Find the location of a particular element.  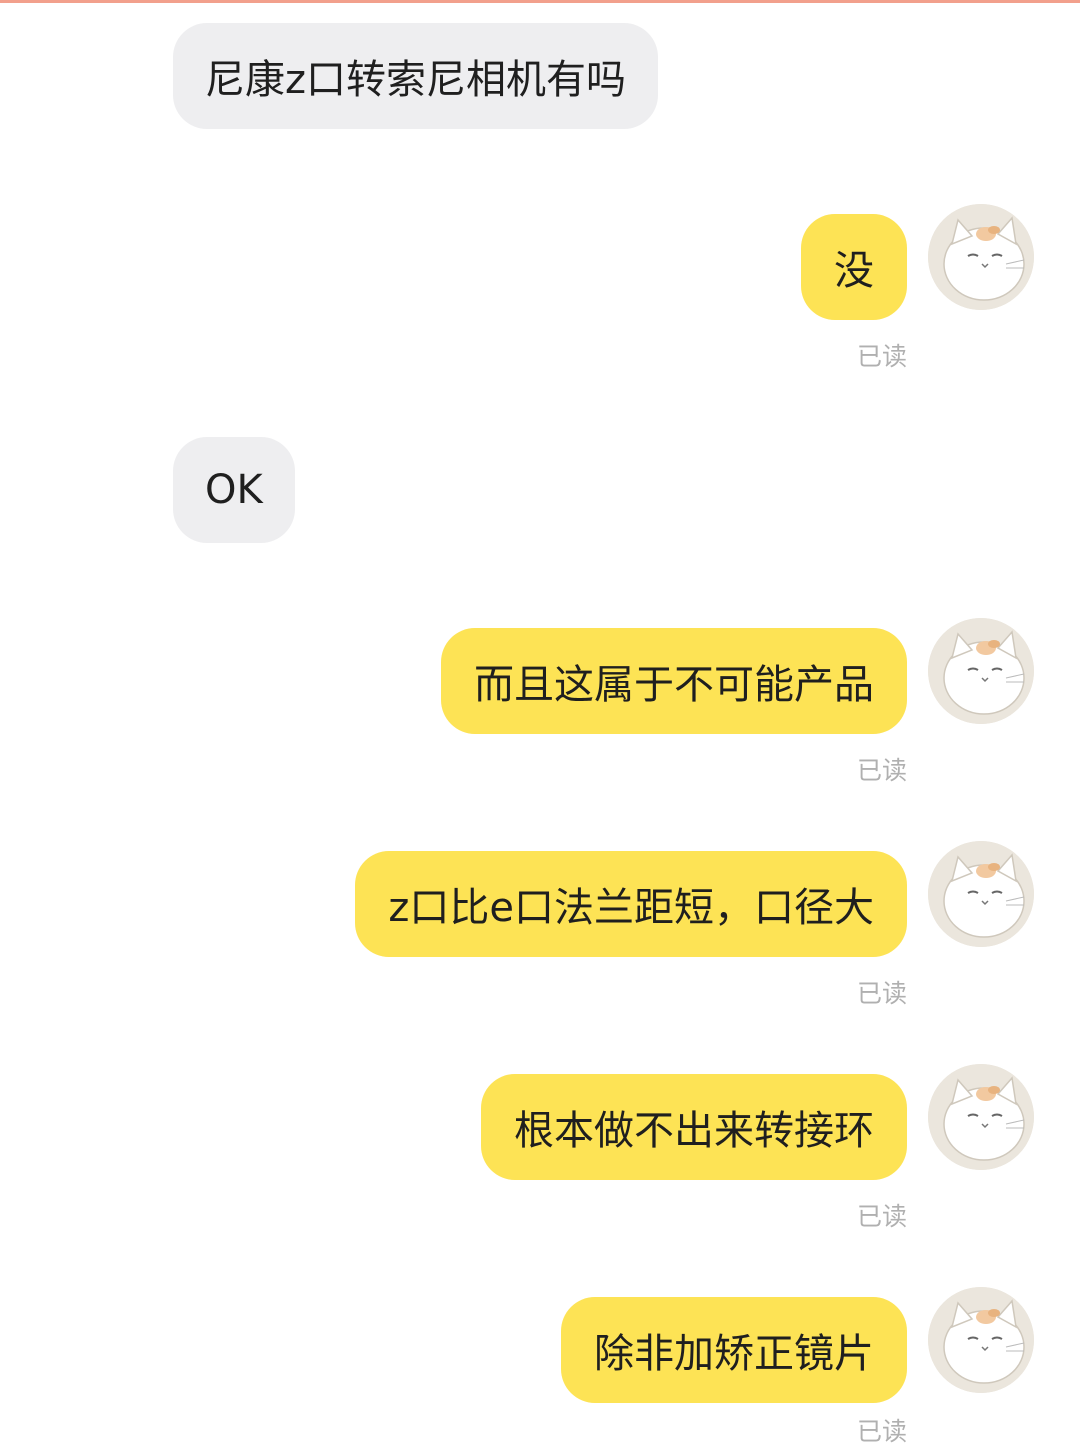

message-text: 除非加矫正镜片 is located at coordinates (734, 1354).